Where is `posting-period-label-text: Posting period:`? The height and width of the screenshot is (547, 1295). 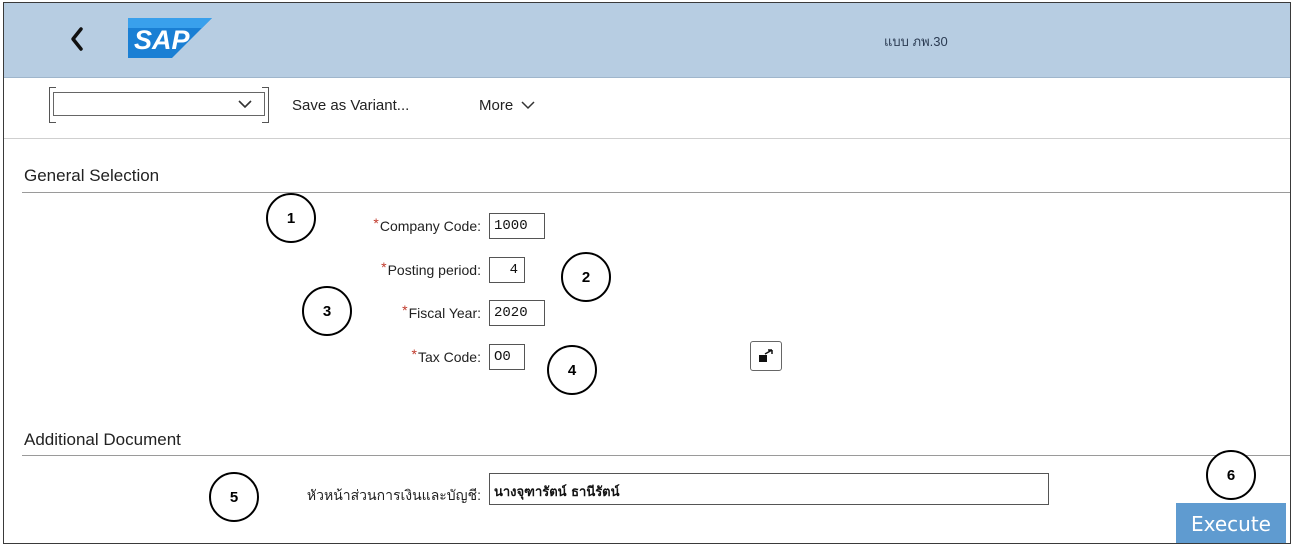 posting-period-label-text: Posting period: is located at coordinates (434, 270).